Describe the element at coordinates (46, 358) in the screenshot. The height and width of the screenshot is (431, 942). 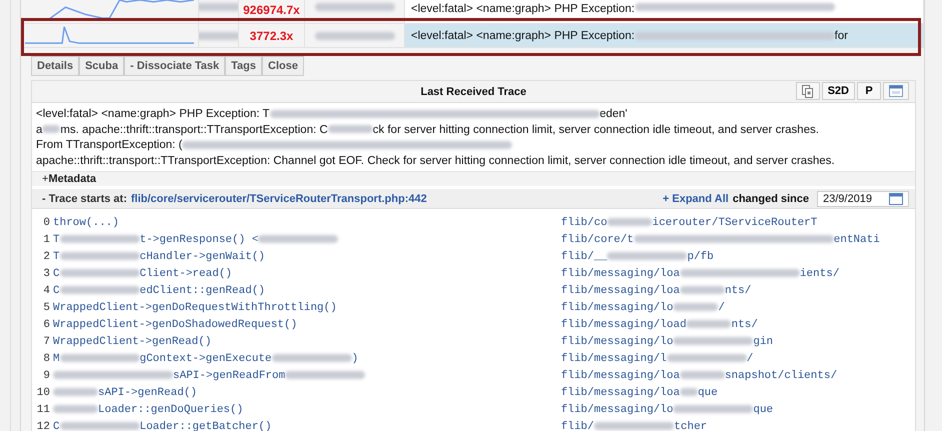
I see `line-number: 8` at that location.